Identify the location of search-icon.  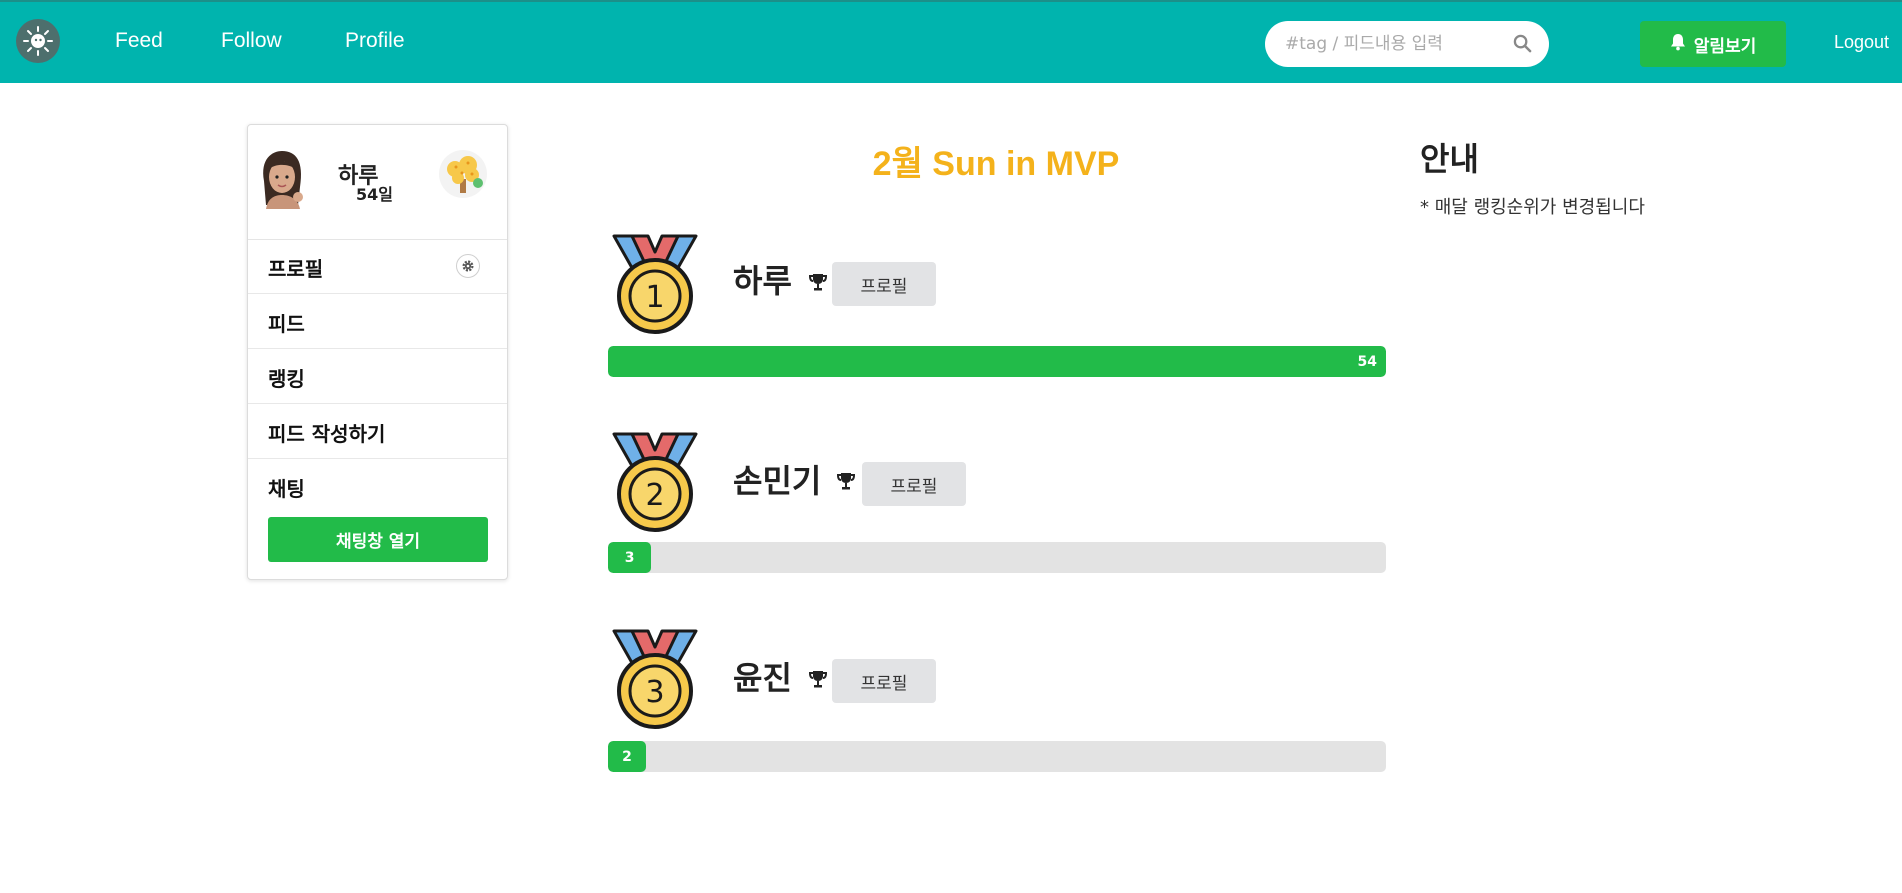
(1522, 45).